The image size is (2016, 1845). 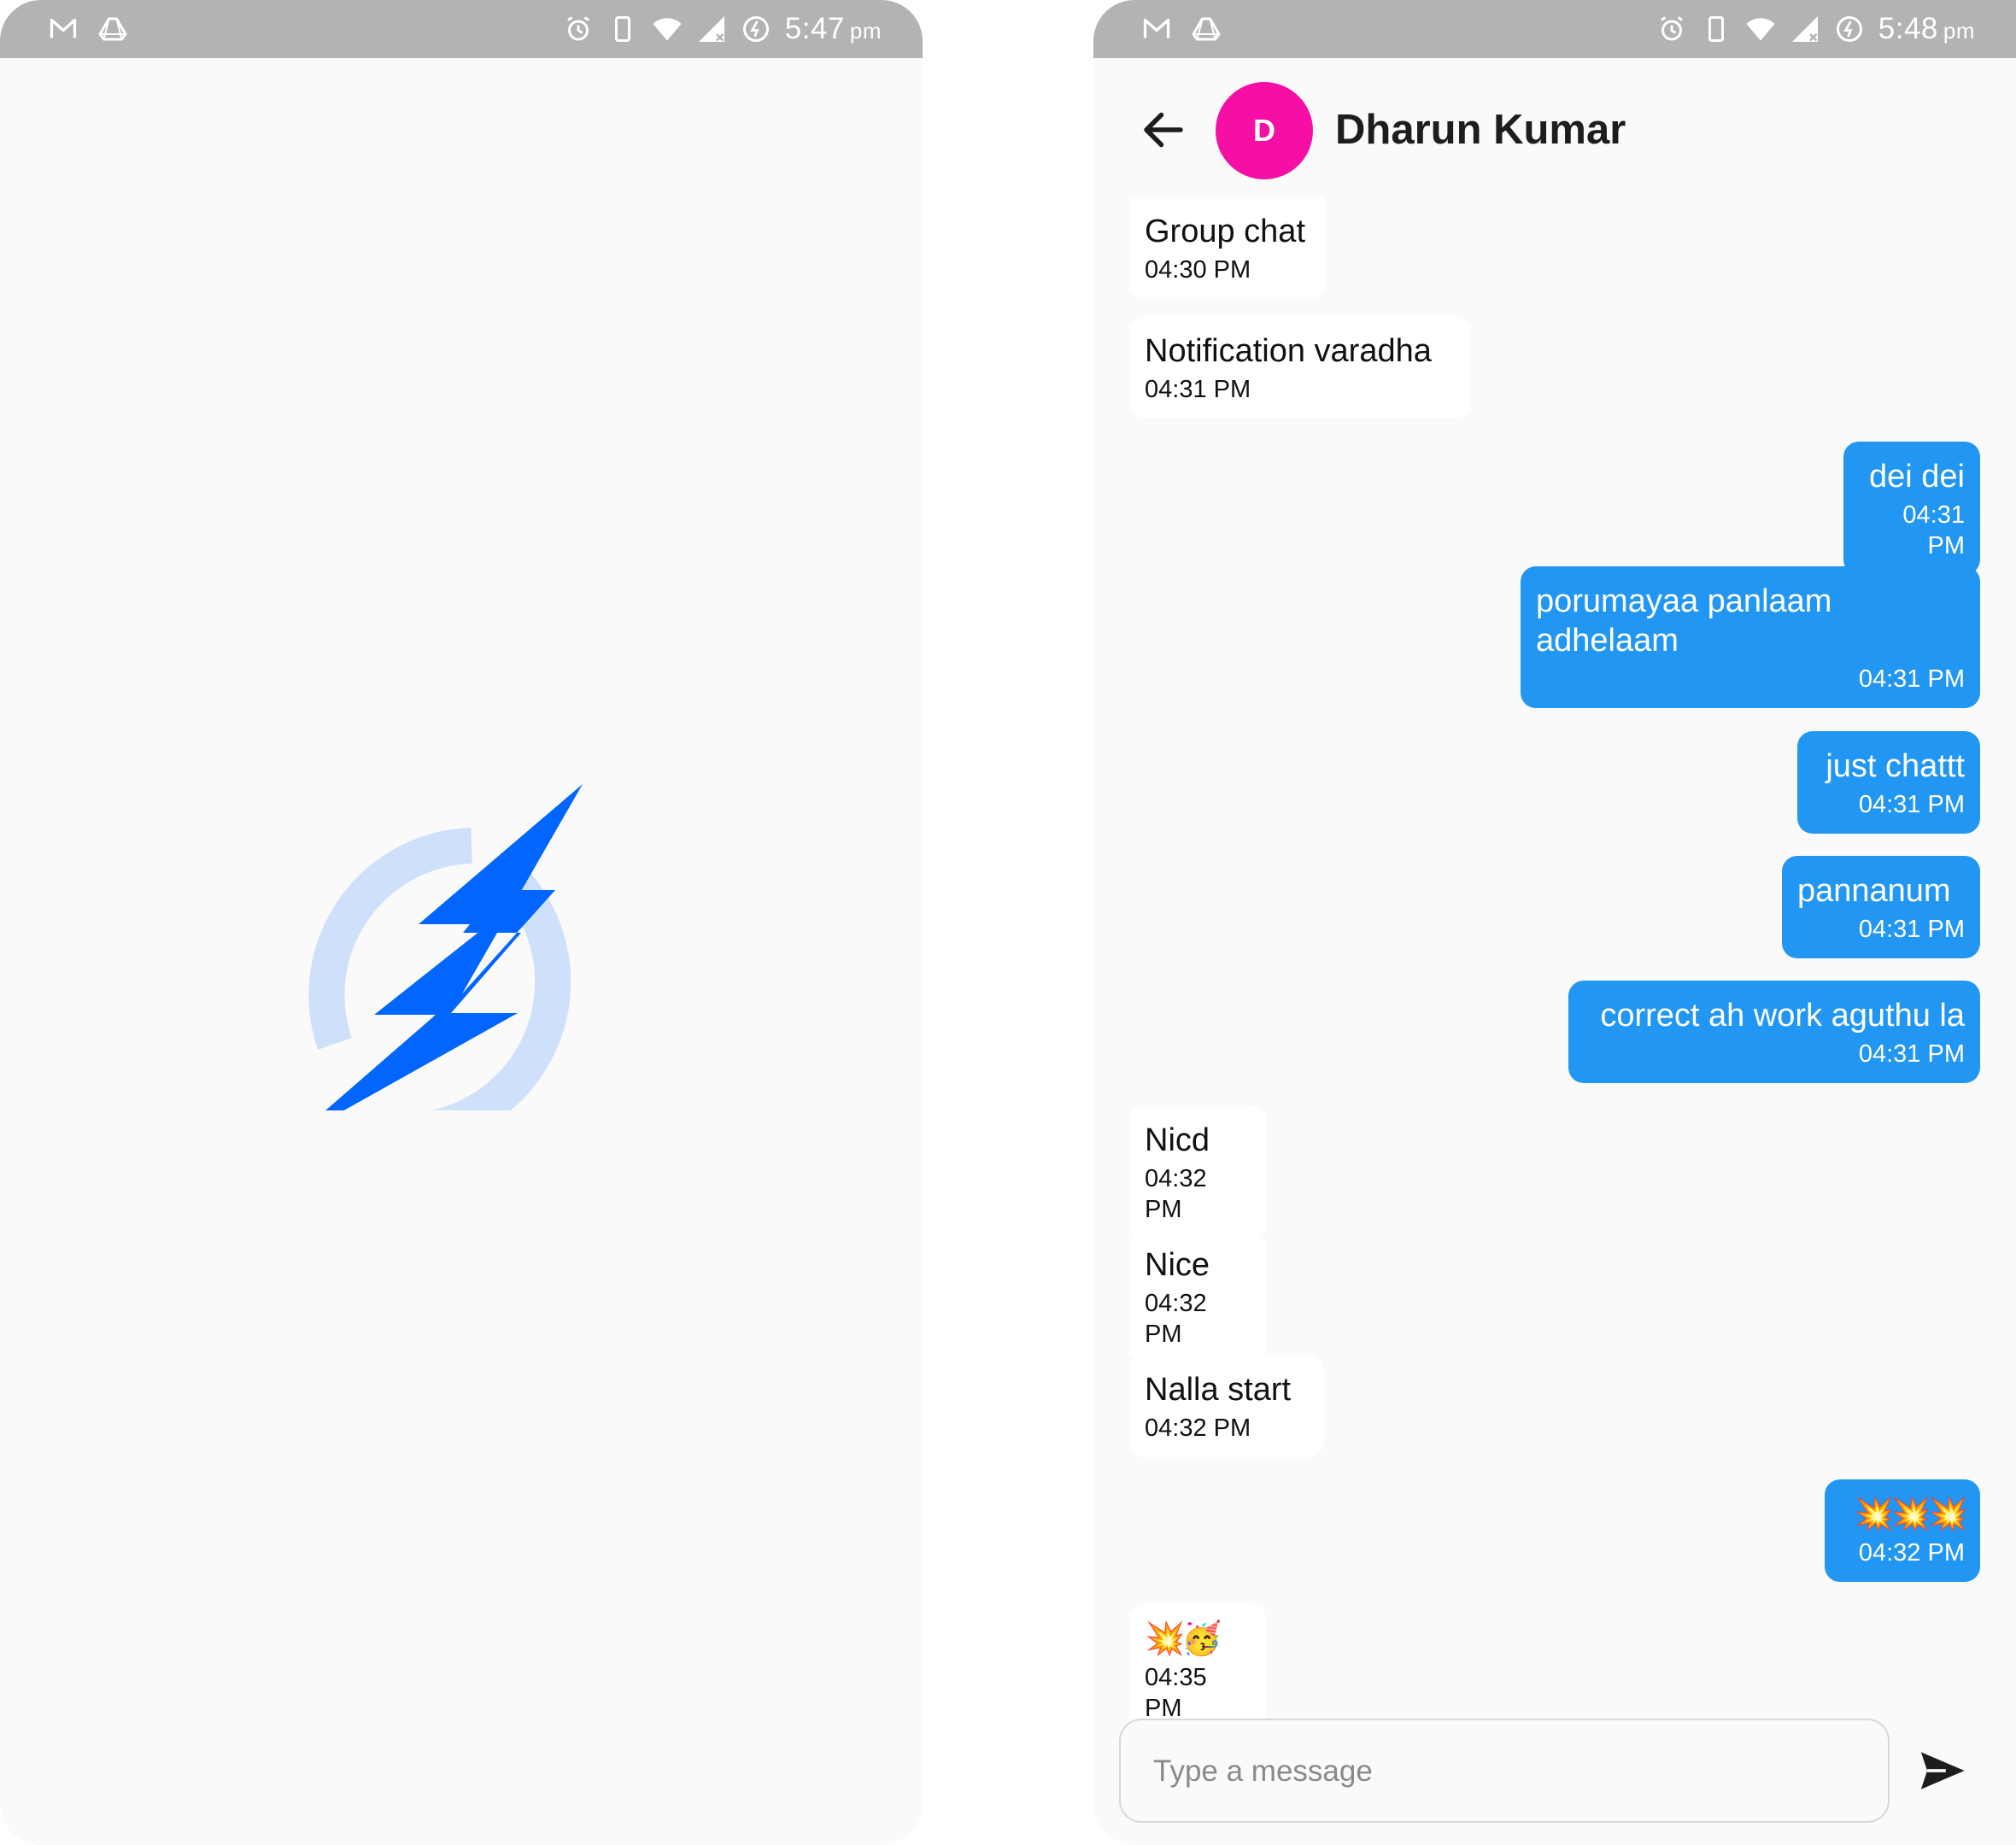 I want to click on message-input, so click(x=1503, y=1771).